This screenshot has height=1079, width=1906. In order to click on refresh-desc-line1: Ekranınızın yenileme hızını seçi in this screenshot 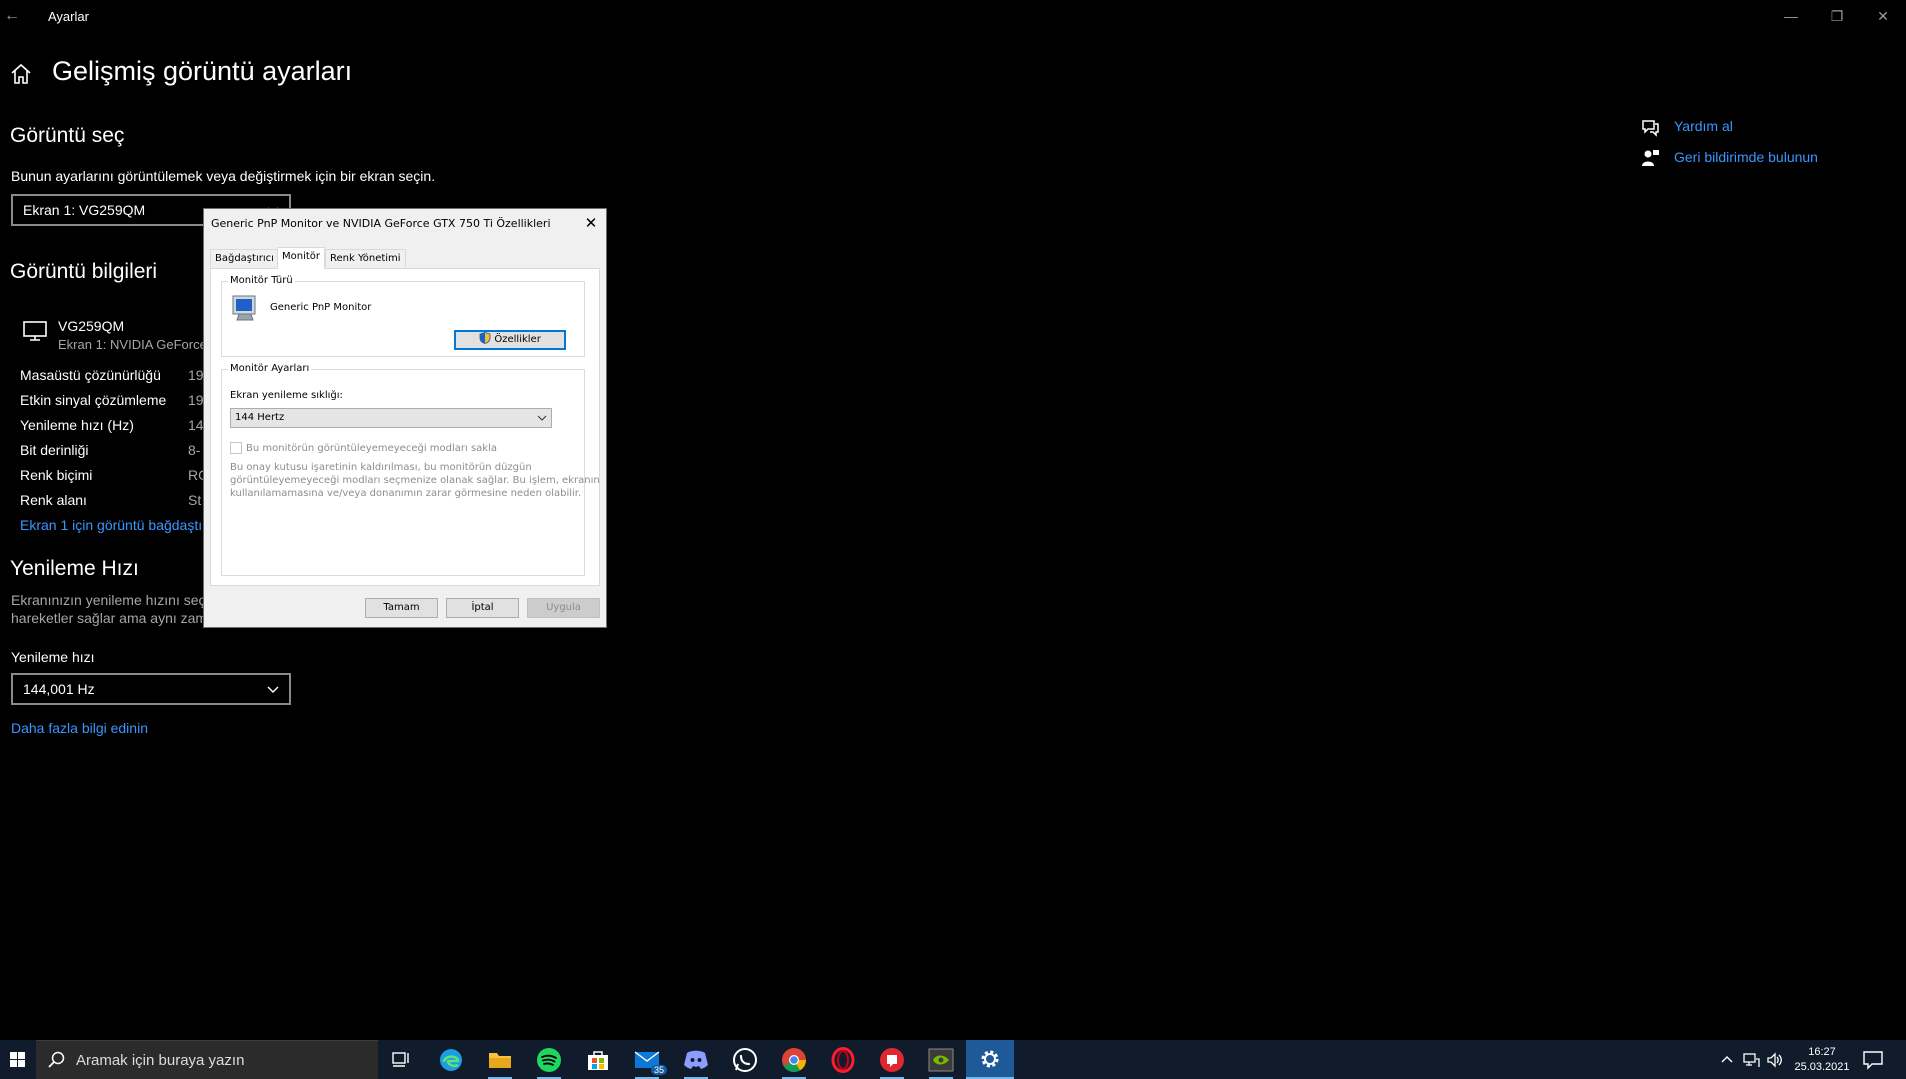, I will do `click(110, 600)`.